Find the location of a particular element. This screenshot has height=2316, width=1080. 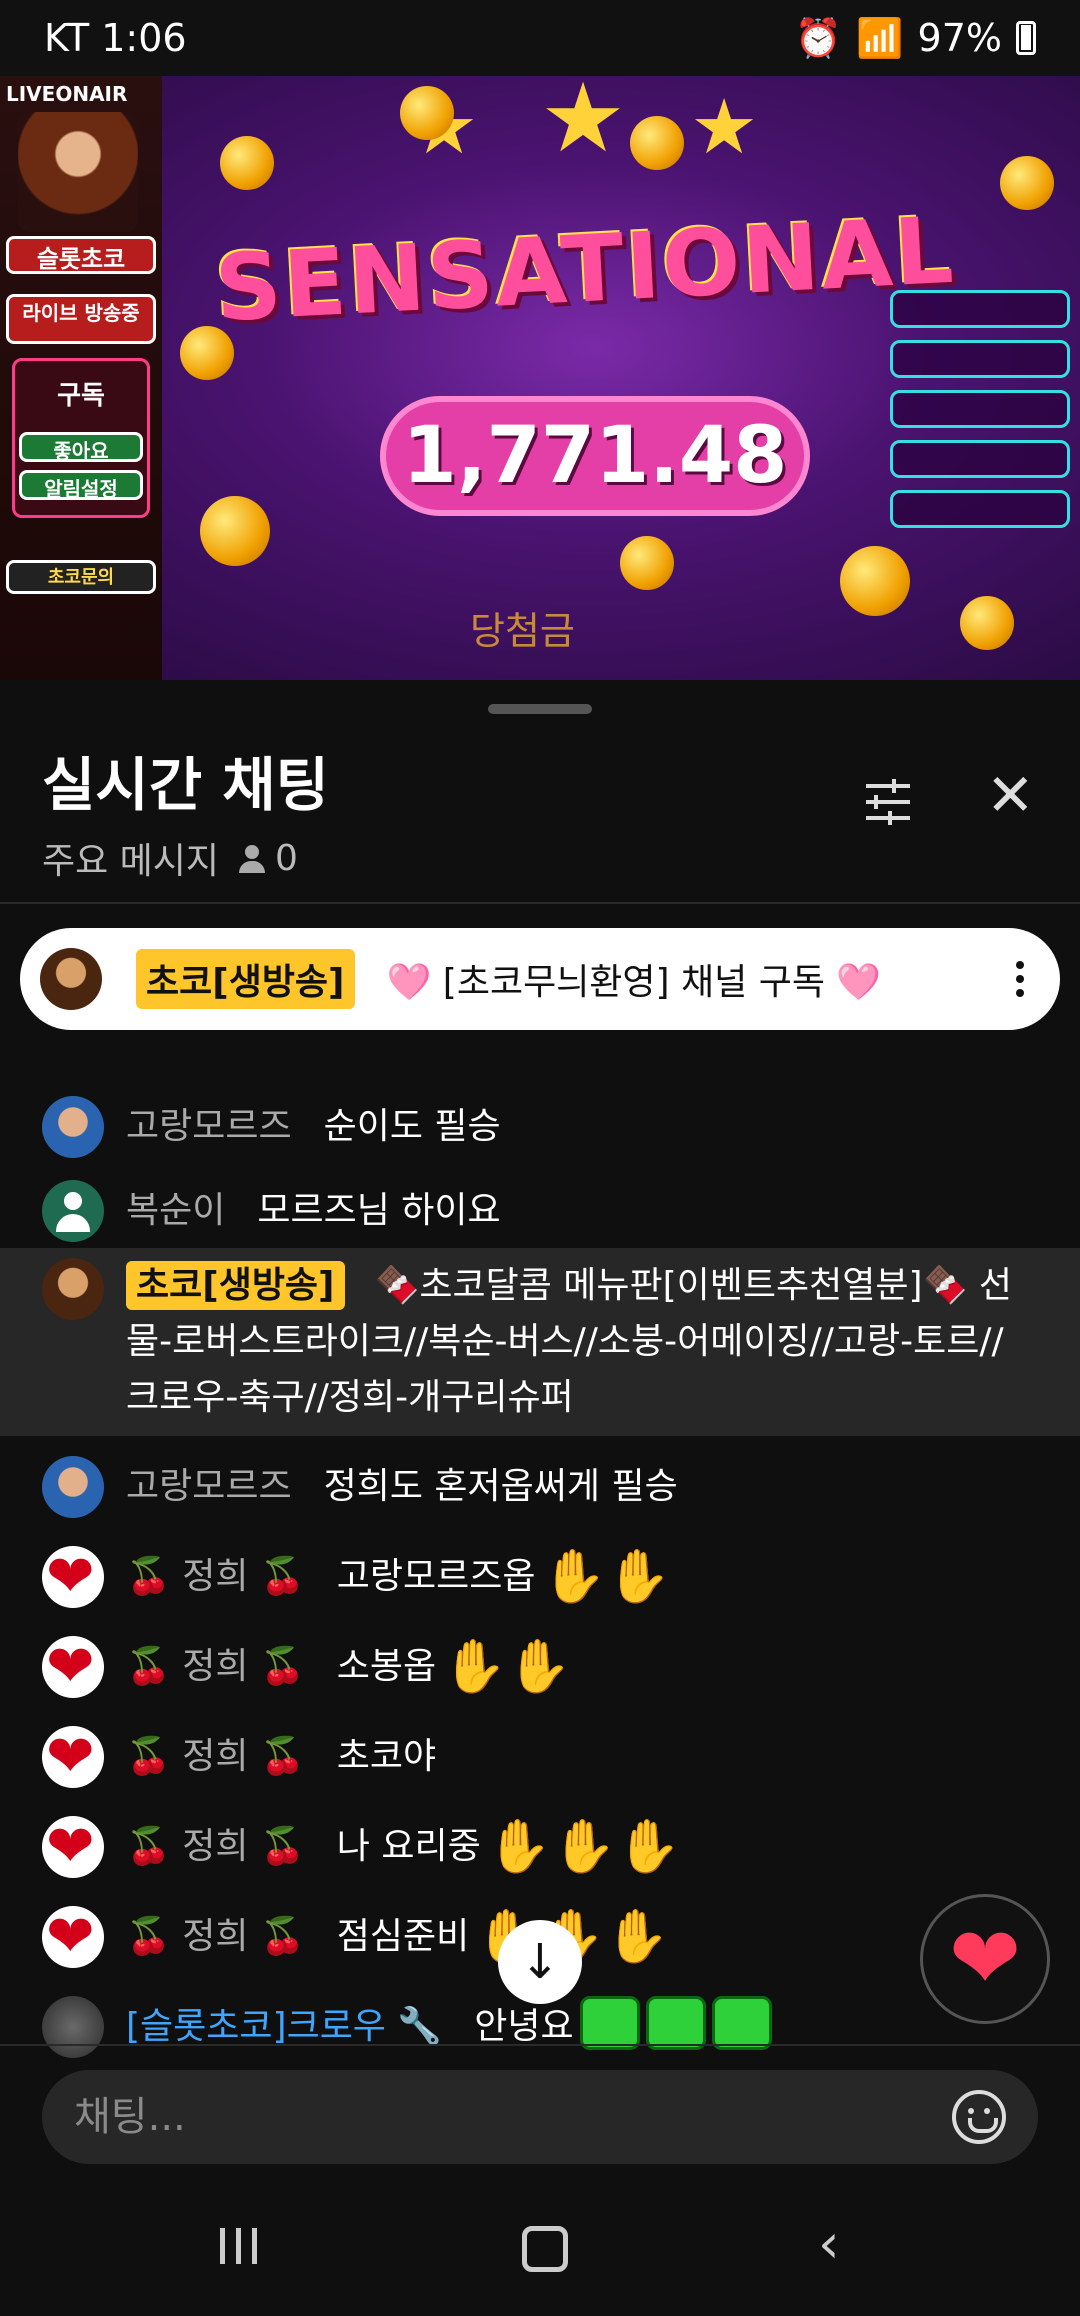

filter-settings-button is located at coordinates (888, 802).